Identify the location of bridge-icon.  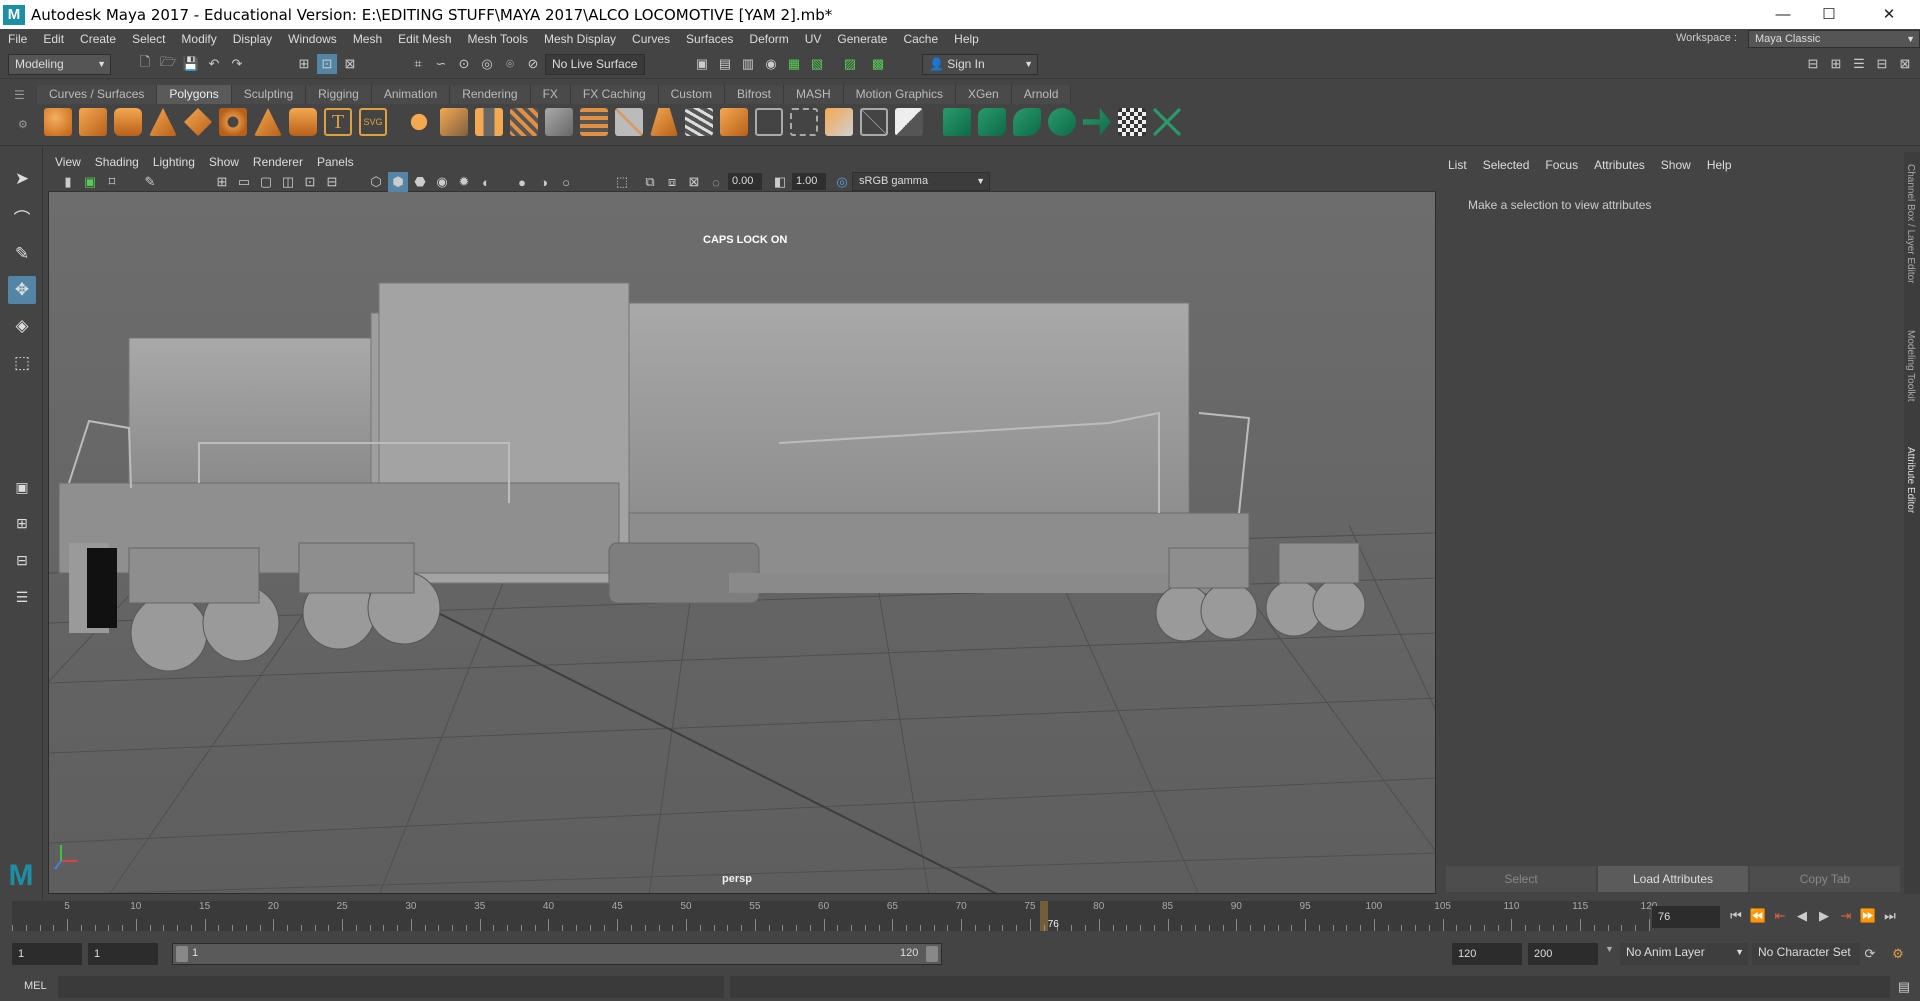
(629, 122).